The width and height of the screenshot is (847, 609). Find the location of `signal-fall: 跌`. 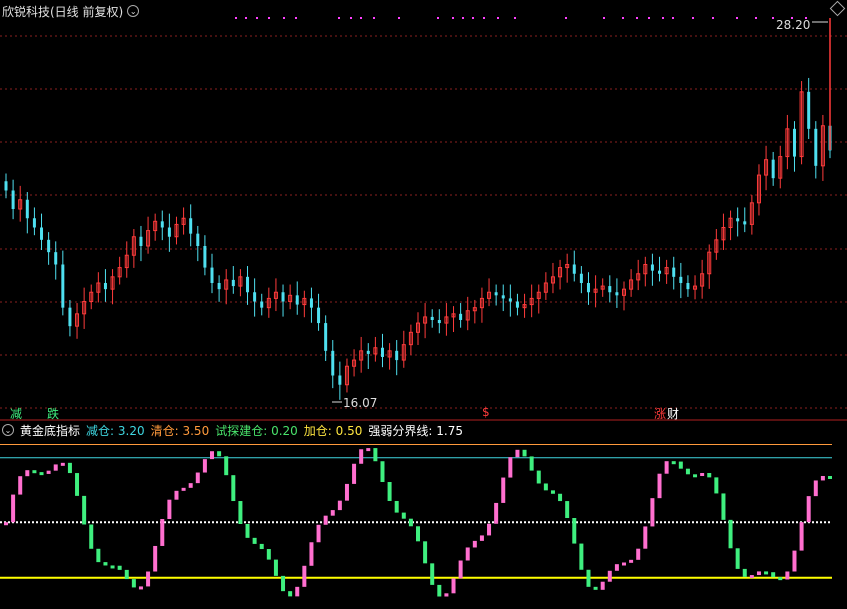

signal-fall: 跌 is located at coordinates (53, 414).